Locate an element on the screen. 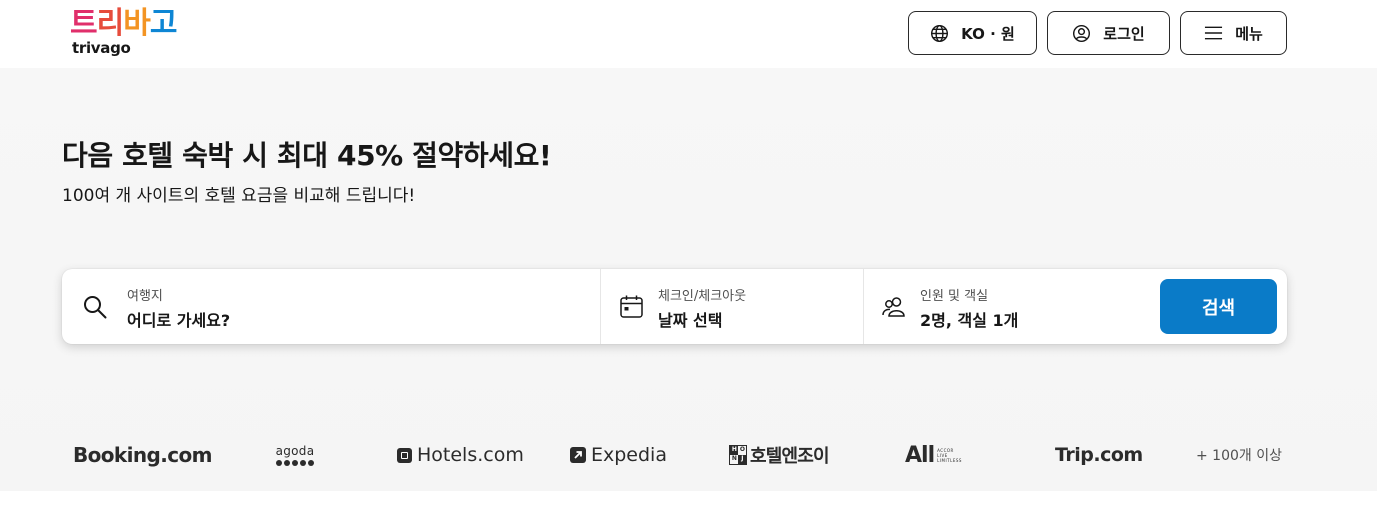 The width and height of the screenshot is (1377, 507). top-header: 트리바고 trivago KO · 원 로그인 메뉴 is located at coordinates (688, 34).